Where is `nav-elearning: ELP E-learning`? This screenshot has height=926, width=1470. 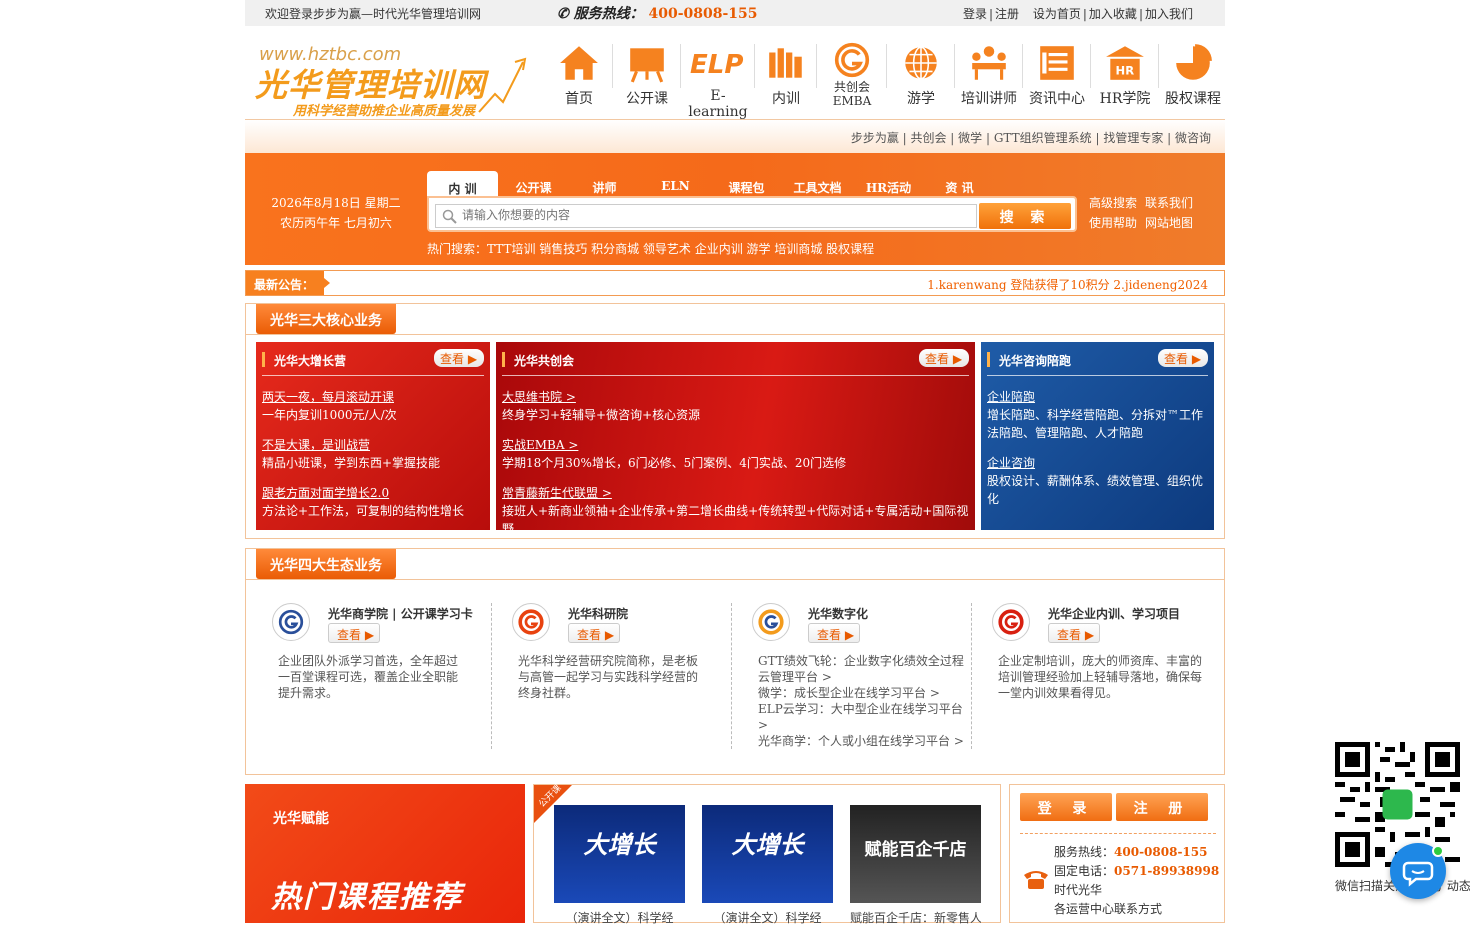
nav-elearning: ELP E-learning is located at coordinates (718, 81).